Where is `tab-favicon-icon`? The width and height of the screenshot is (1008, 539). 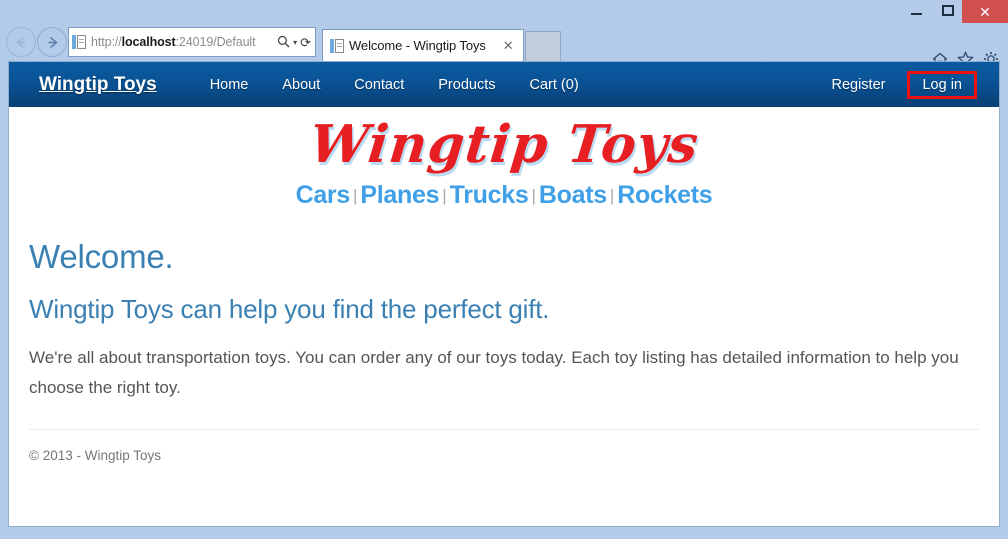
tab-favicon-icon is located at coordinates (337, 46).